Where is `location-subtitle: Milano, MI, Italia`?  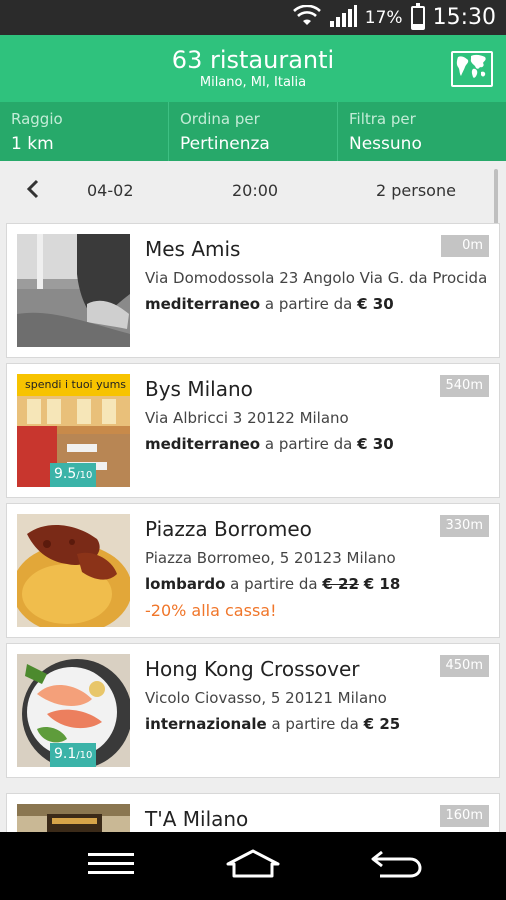
location-subtitle: Milano, MI, Italia is located at coordinates (253, 82).